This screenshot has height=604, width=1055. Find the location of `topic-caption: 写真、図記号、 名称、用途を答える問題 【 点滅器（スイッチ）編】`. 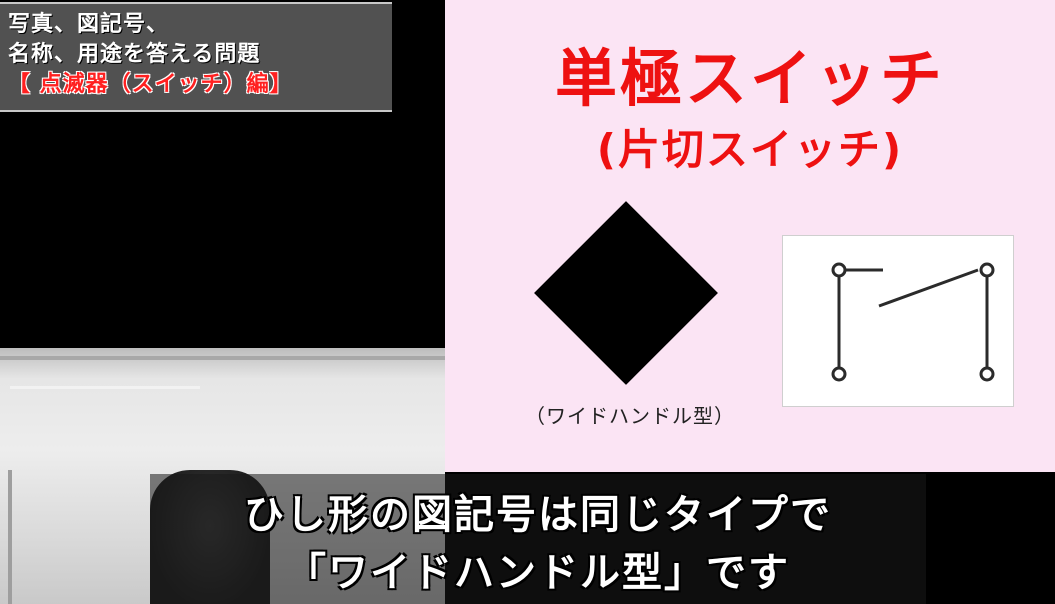

topic-caption: 写真、図記号、 名称、用途を答える問題 【 点滅器（スイッチ）編】 is located at coordinates (196, 57).